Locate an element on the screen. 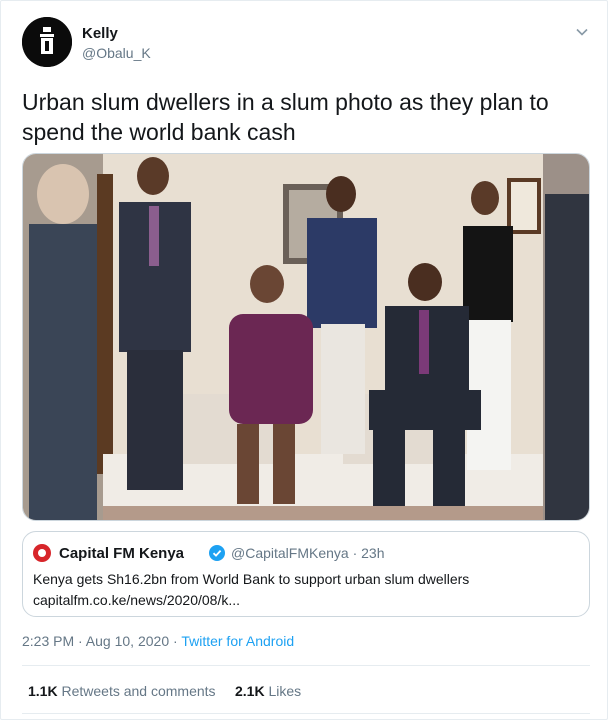 This screenshot has height=722, width=610. capital-fm-logo-icon is located at coordinates (42, 553).